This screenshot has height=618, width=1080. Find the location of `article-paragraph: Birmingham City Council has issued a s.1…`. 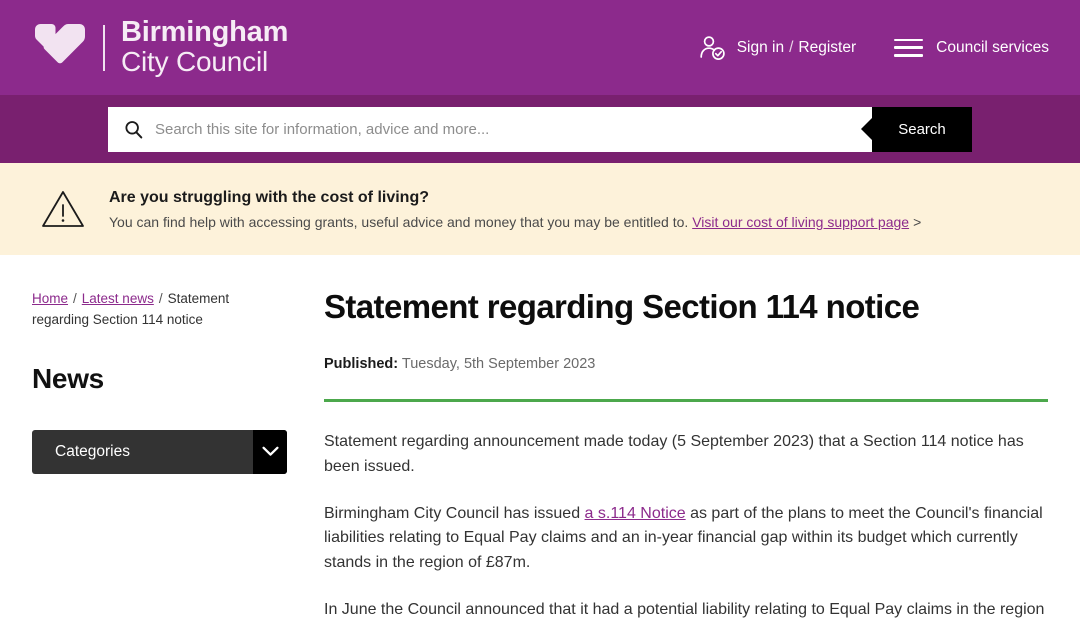

article-paragraph: Birmingham City Council has issued a s.1… is located at coordinates (686, 539).